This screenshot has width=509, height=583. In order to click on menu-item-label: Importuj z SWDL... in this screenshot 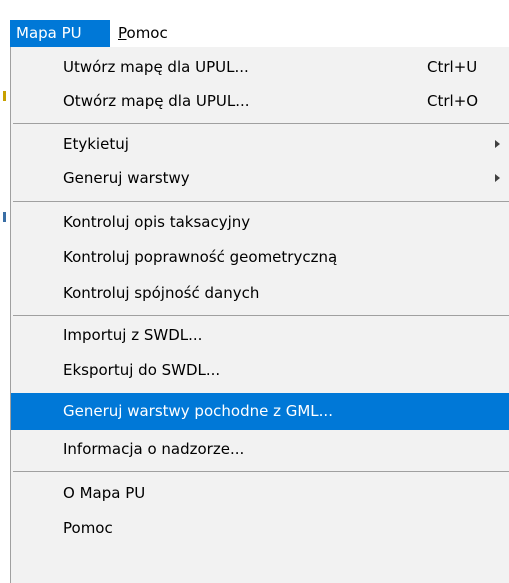, I will do `click(133, 335)`.